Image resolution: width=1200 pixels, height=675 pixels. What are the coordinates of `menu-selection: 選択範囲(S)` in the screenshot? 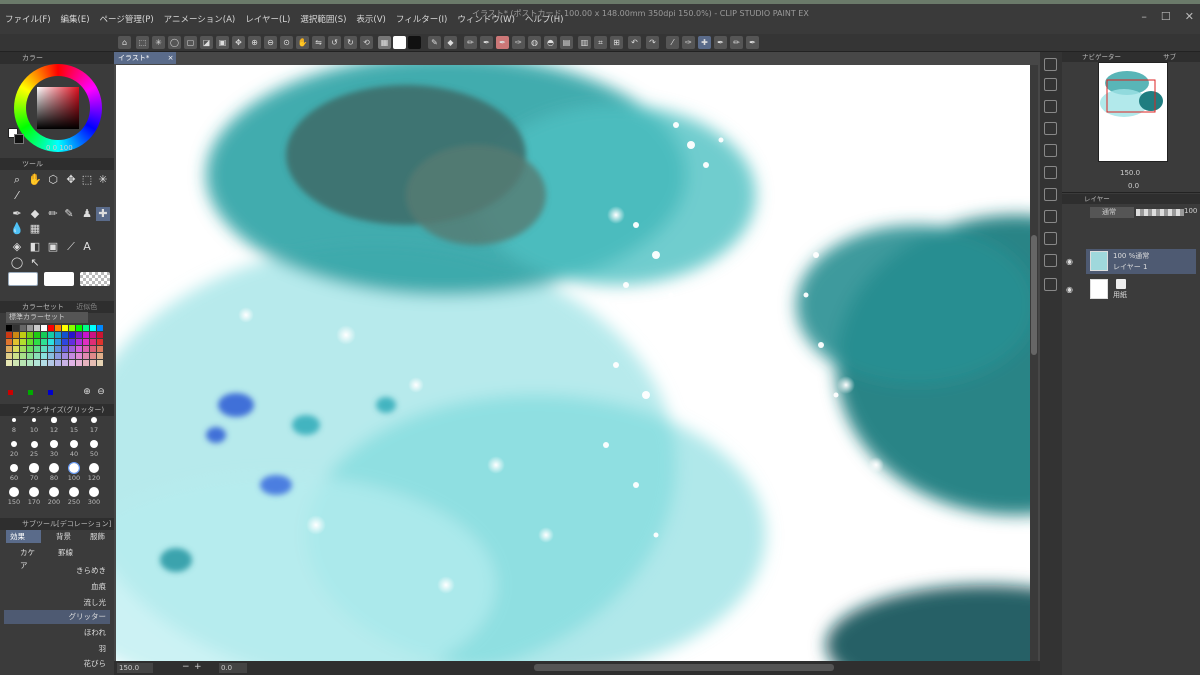 It's located at (323, 19).